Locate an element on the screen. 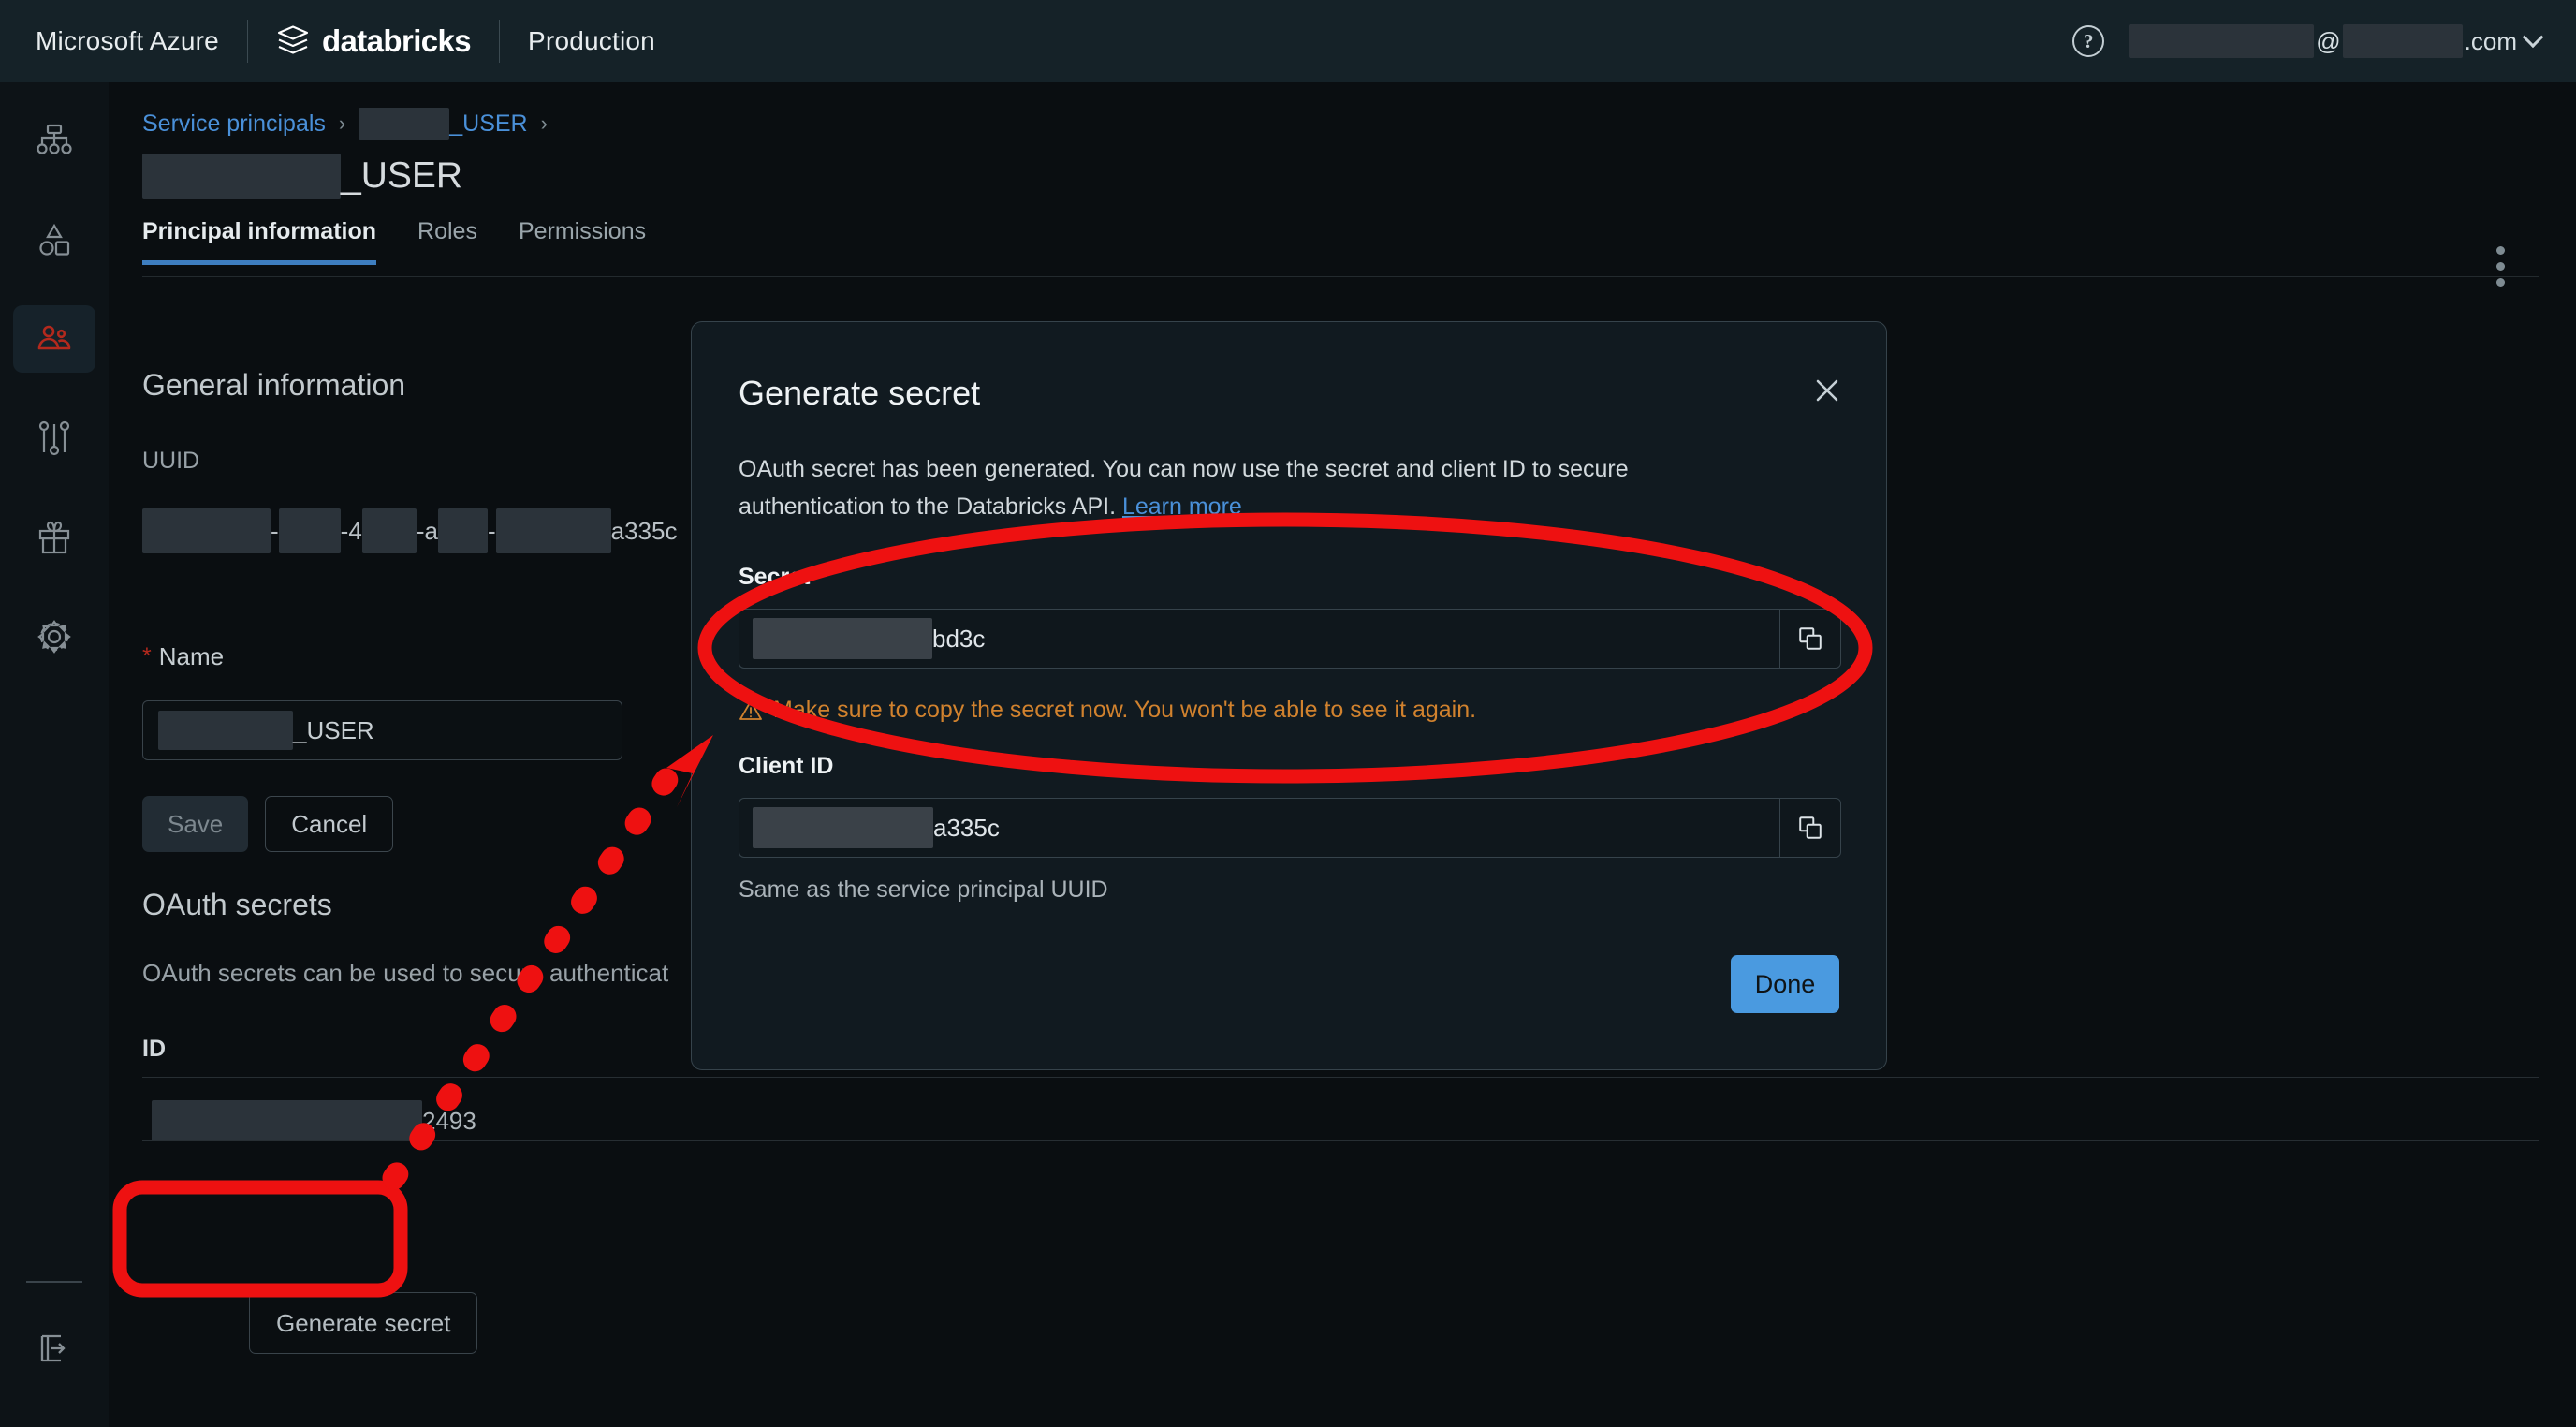 This screenshot has width=2576, height=1427. sidebar-item-compute-settings is located at coordinates (54, 438).